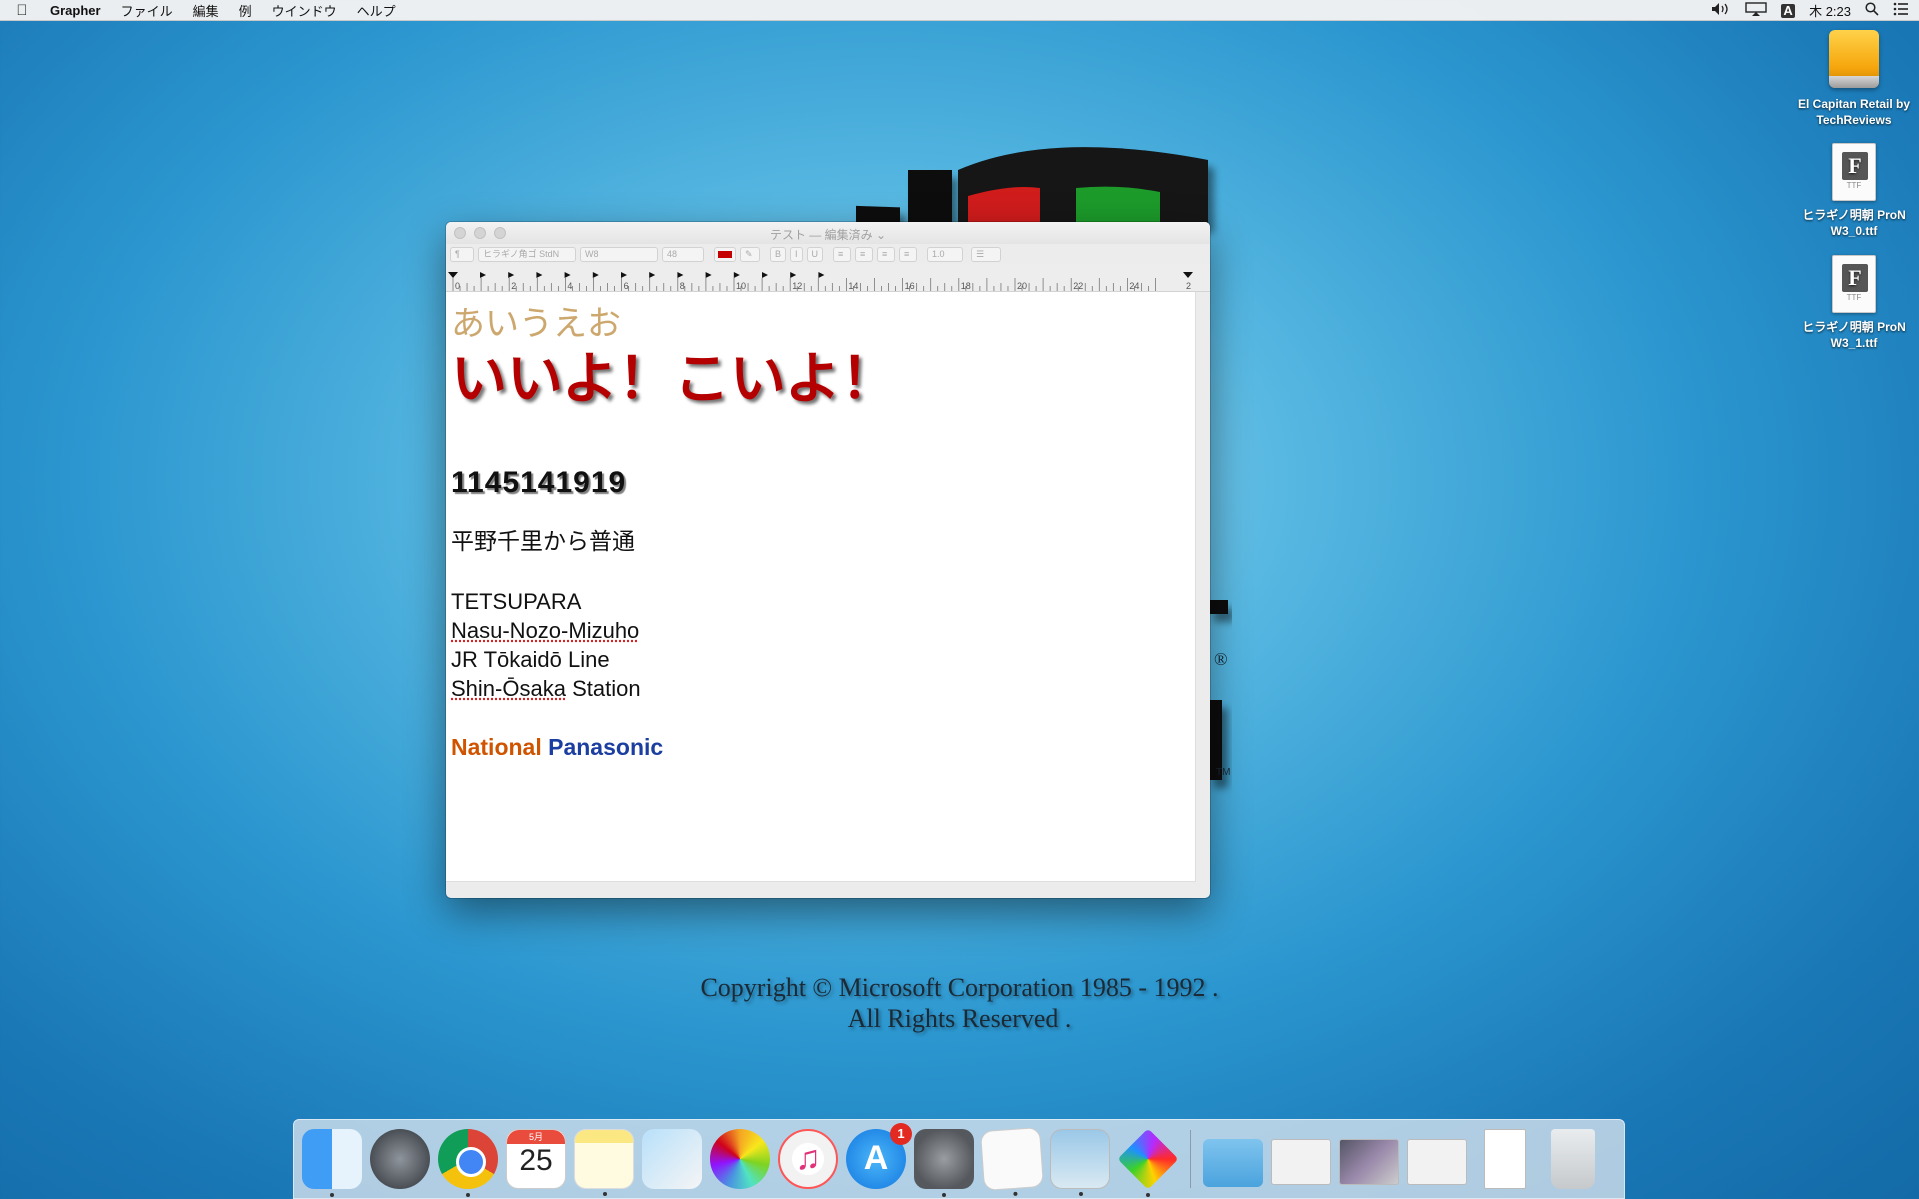 Image resolution: width=1919 pixels, height=1199 pixels. What do you see at coordinates (682, 286) in the screenshot?
I see `ruler-label: 8` at bounding box center [682, 286].